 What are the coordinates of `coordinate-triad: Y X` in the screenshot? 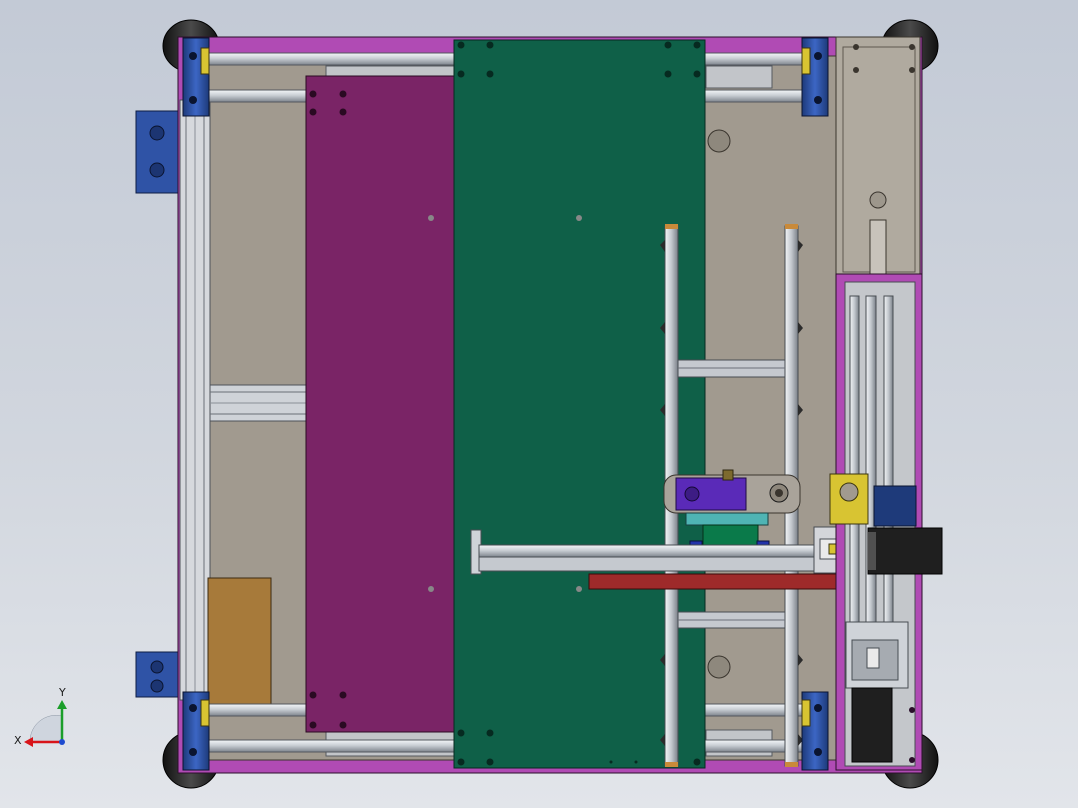 It's located at (43, 719).